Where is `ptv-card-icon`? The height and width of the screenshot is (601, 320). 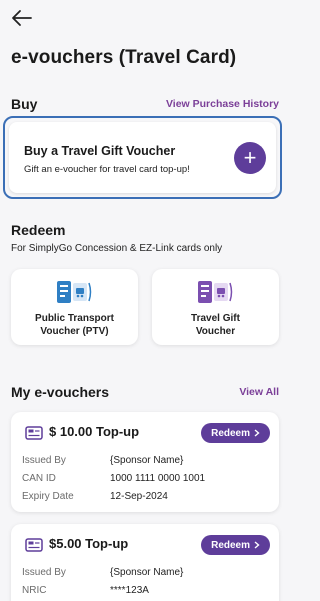
ptv-card-icon is located at coordinates (74, 292).